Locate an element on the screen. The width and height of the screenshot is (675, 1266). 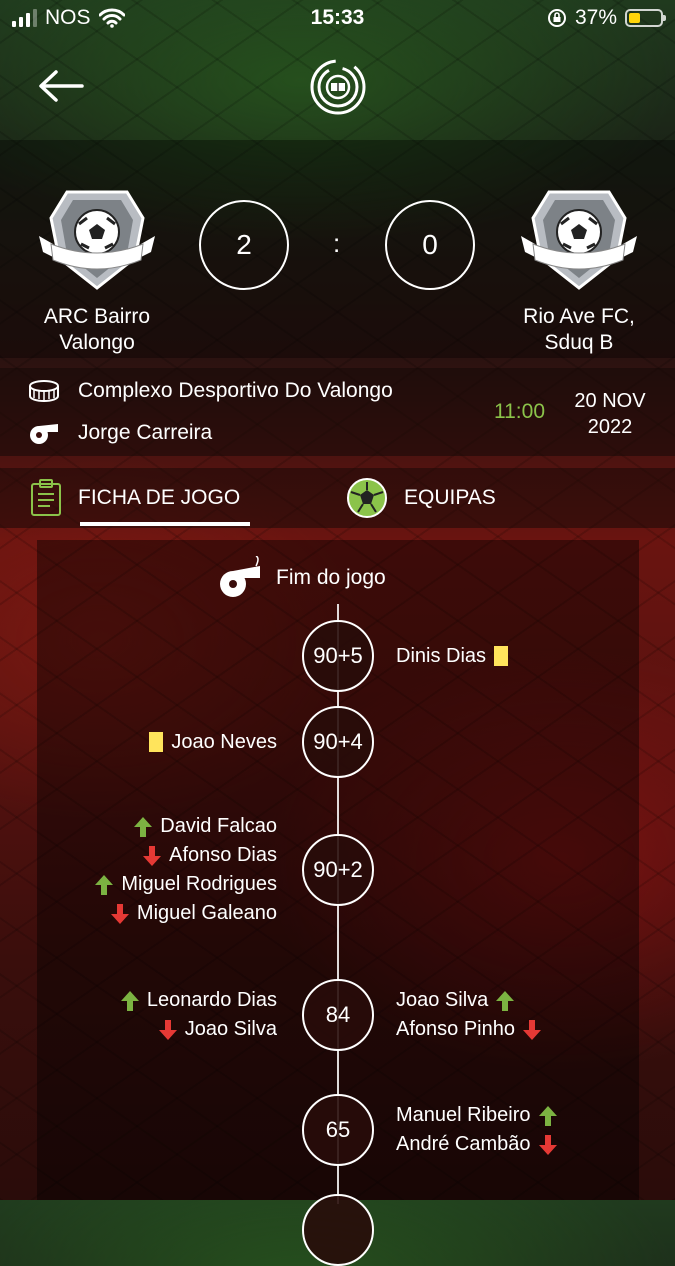
player-name: Manuel Ribeiro is located at coordinates (463, 1115).